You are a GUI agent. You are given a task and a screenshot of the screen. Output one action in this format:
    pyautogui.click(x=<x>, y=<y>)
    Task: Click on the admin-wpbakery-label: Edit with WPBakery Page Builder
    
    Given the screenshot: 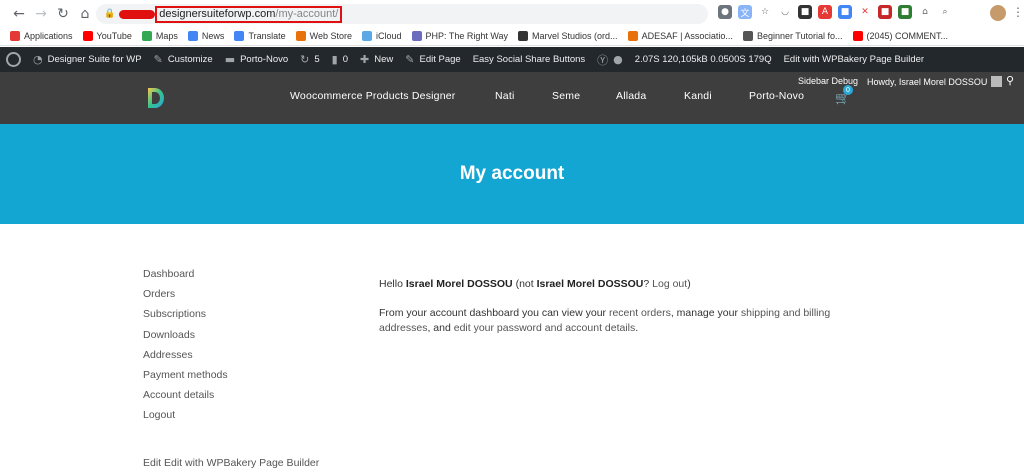 What is the action you would take?
    pyautogui.click(x=854, y=59)
    